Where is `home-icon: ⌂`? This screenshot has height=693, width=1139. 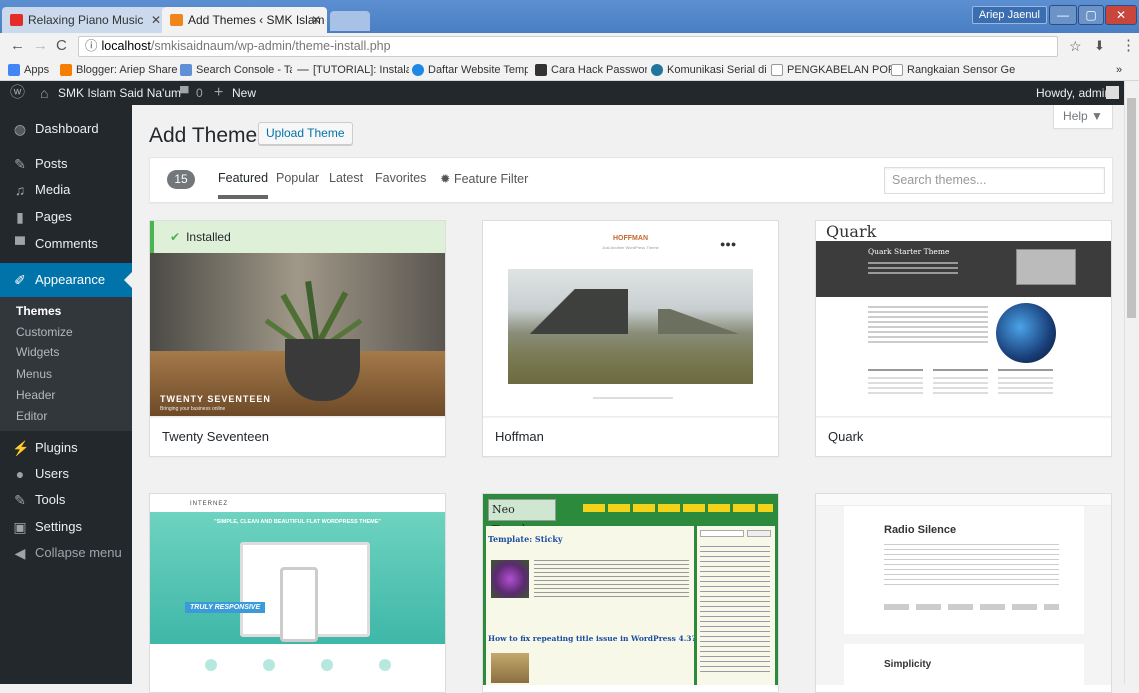 home-icon: ⌂ is located at coordinates (44, 93).